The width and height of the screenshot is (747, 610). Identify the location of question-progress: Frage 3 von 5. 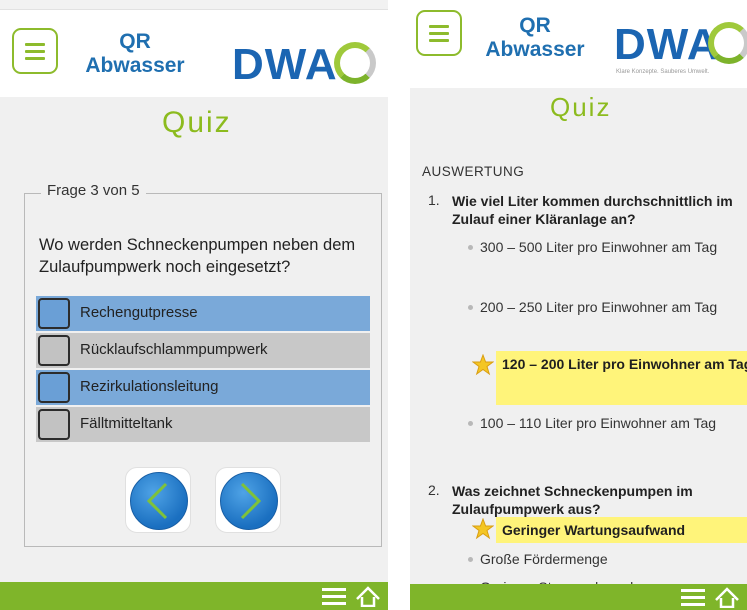
(93, 190).